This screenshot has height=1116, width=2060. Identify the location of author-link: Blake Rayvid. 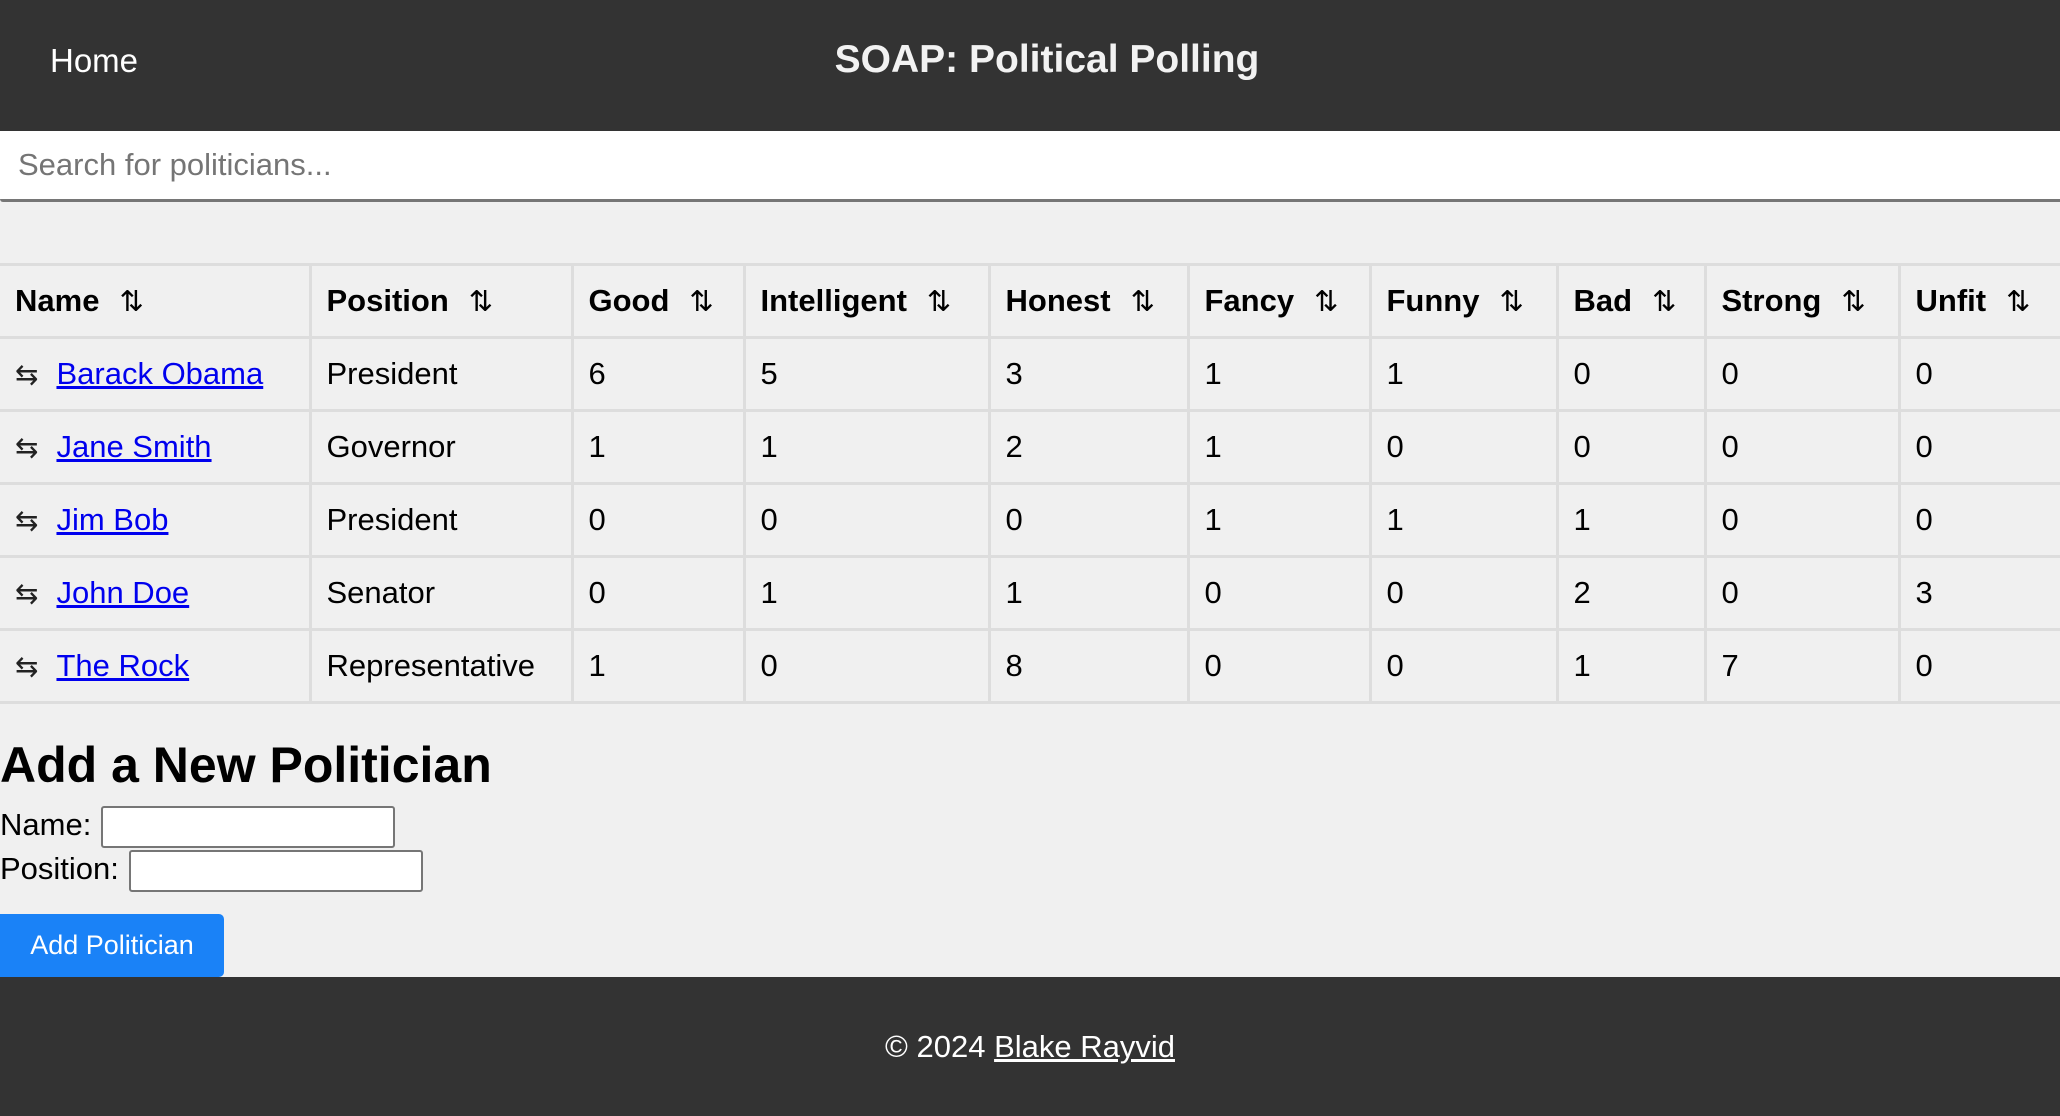
(1084, 1046).